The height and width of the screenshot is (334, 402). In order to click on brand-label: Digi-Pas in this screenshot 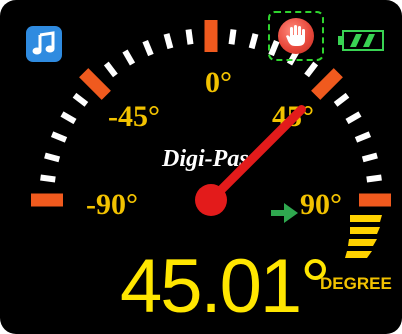, I will do `click(205, 159)`.